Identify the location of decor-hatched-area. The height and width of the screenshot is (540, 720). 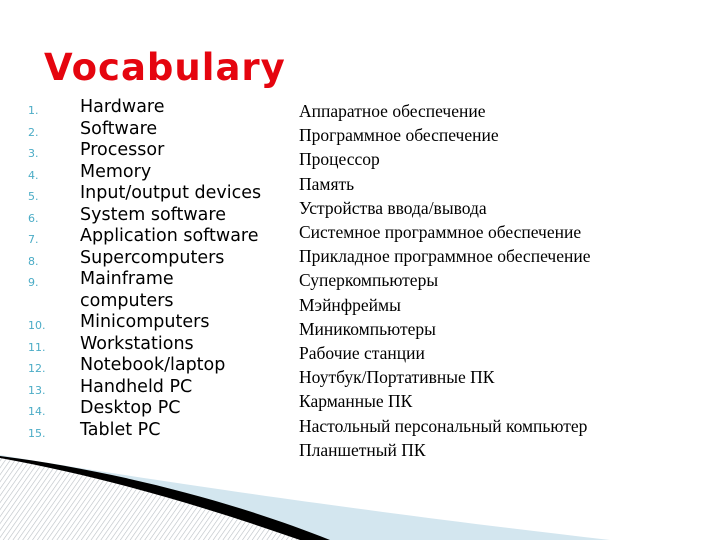
(150, 499).